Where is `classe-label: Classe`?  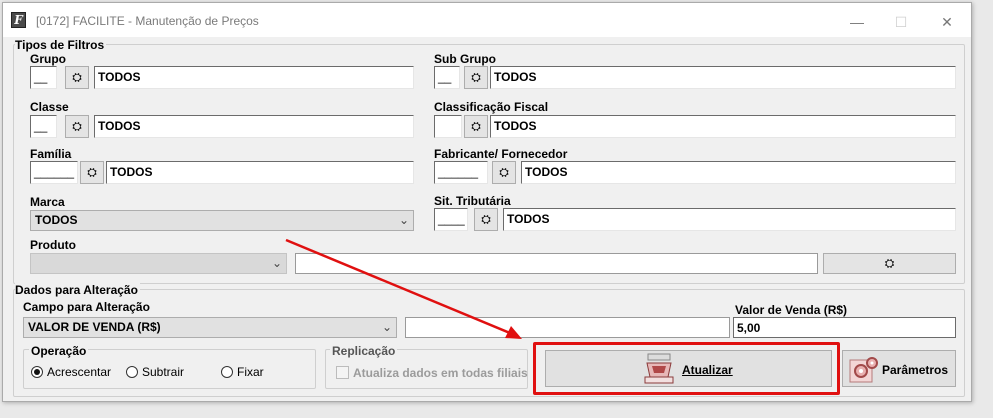
classe-label: Classe is located at coordinates (49, 107).